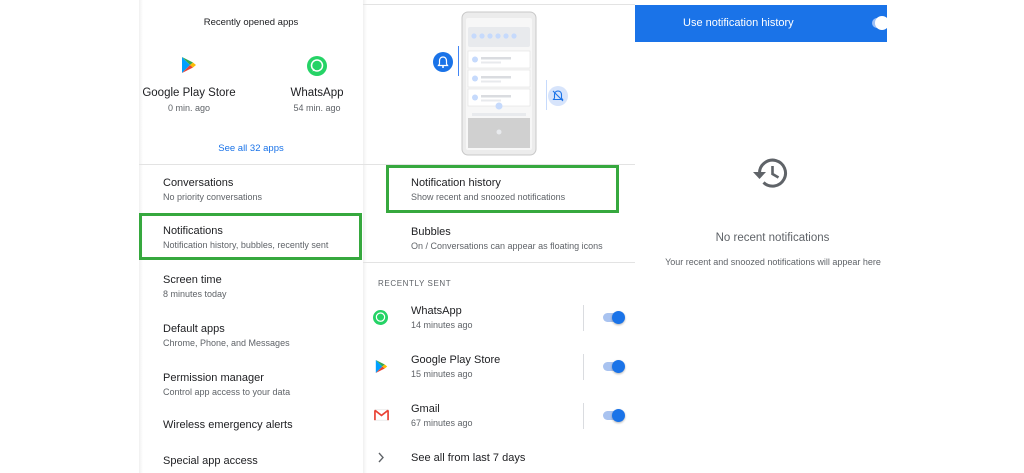  I want to click on settings-item-special-access: Special app access, so click(251, 460).